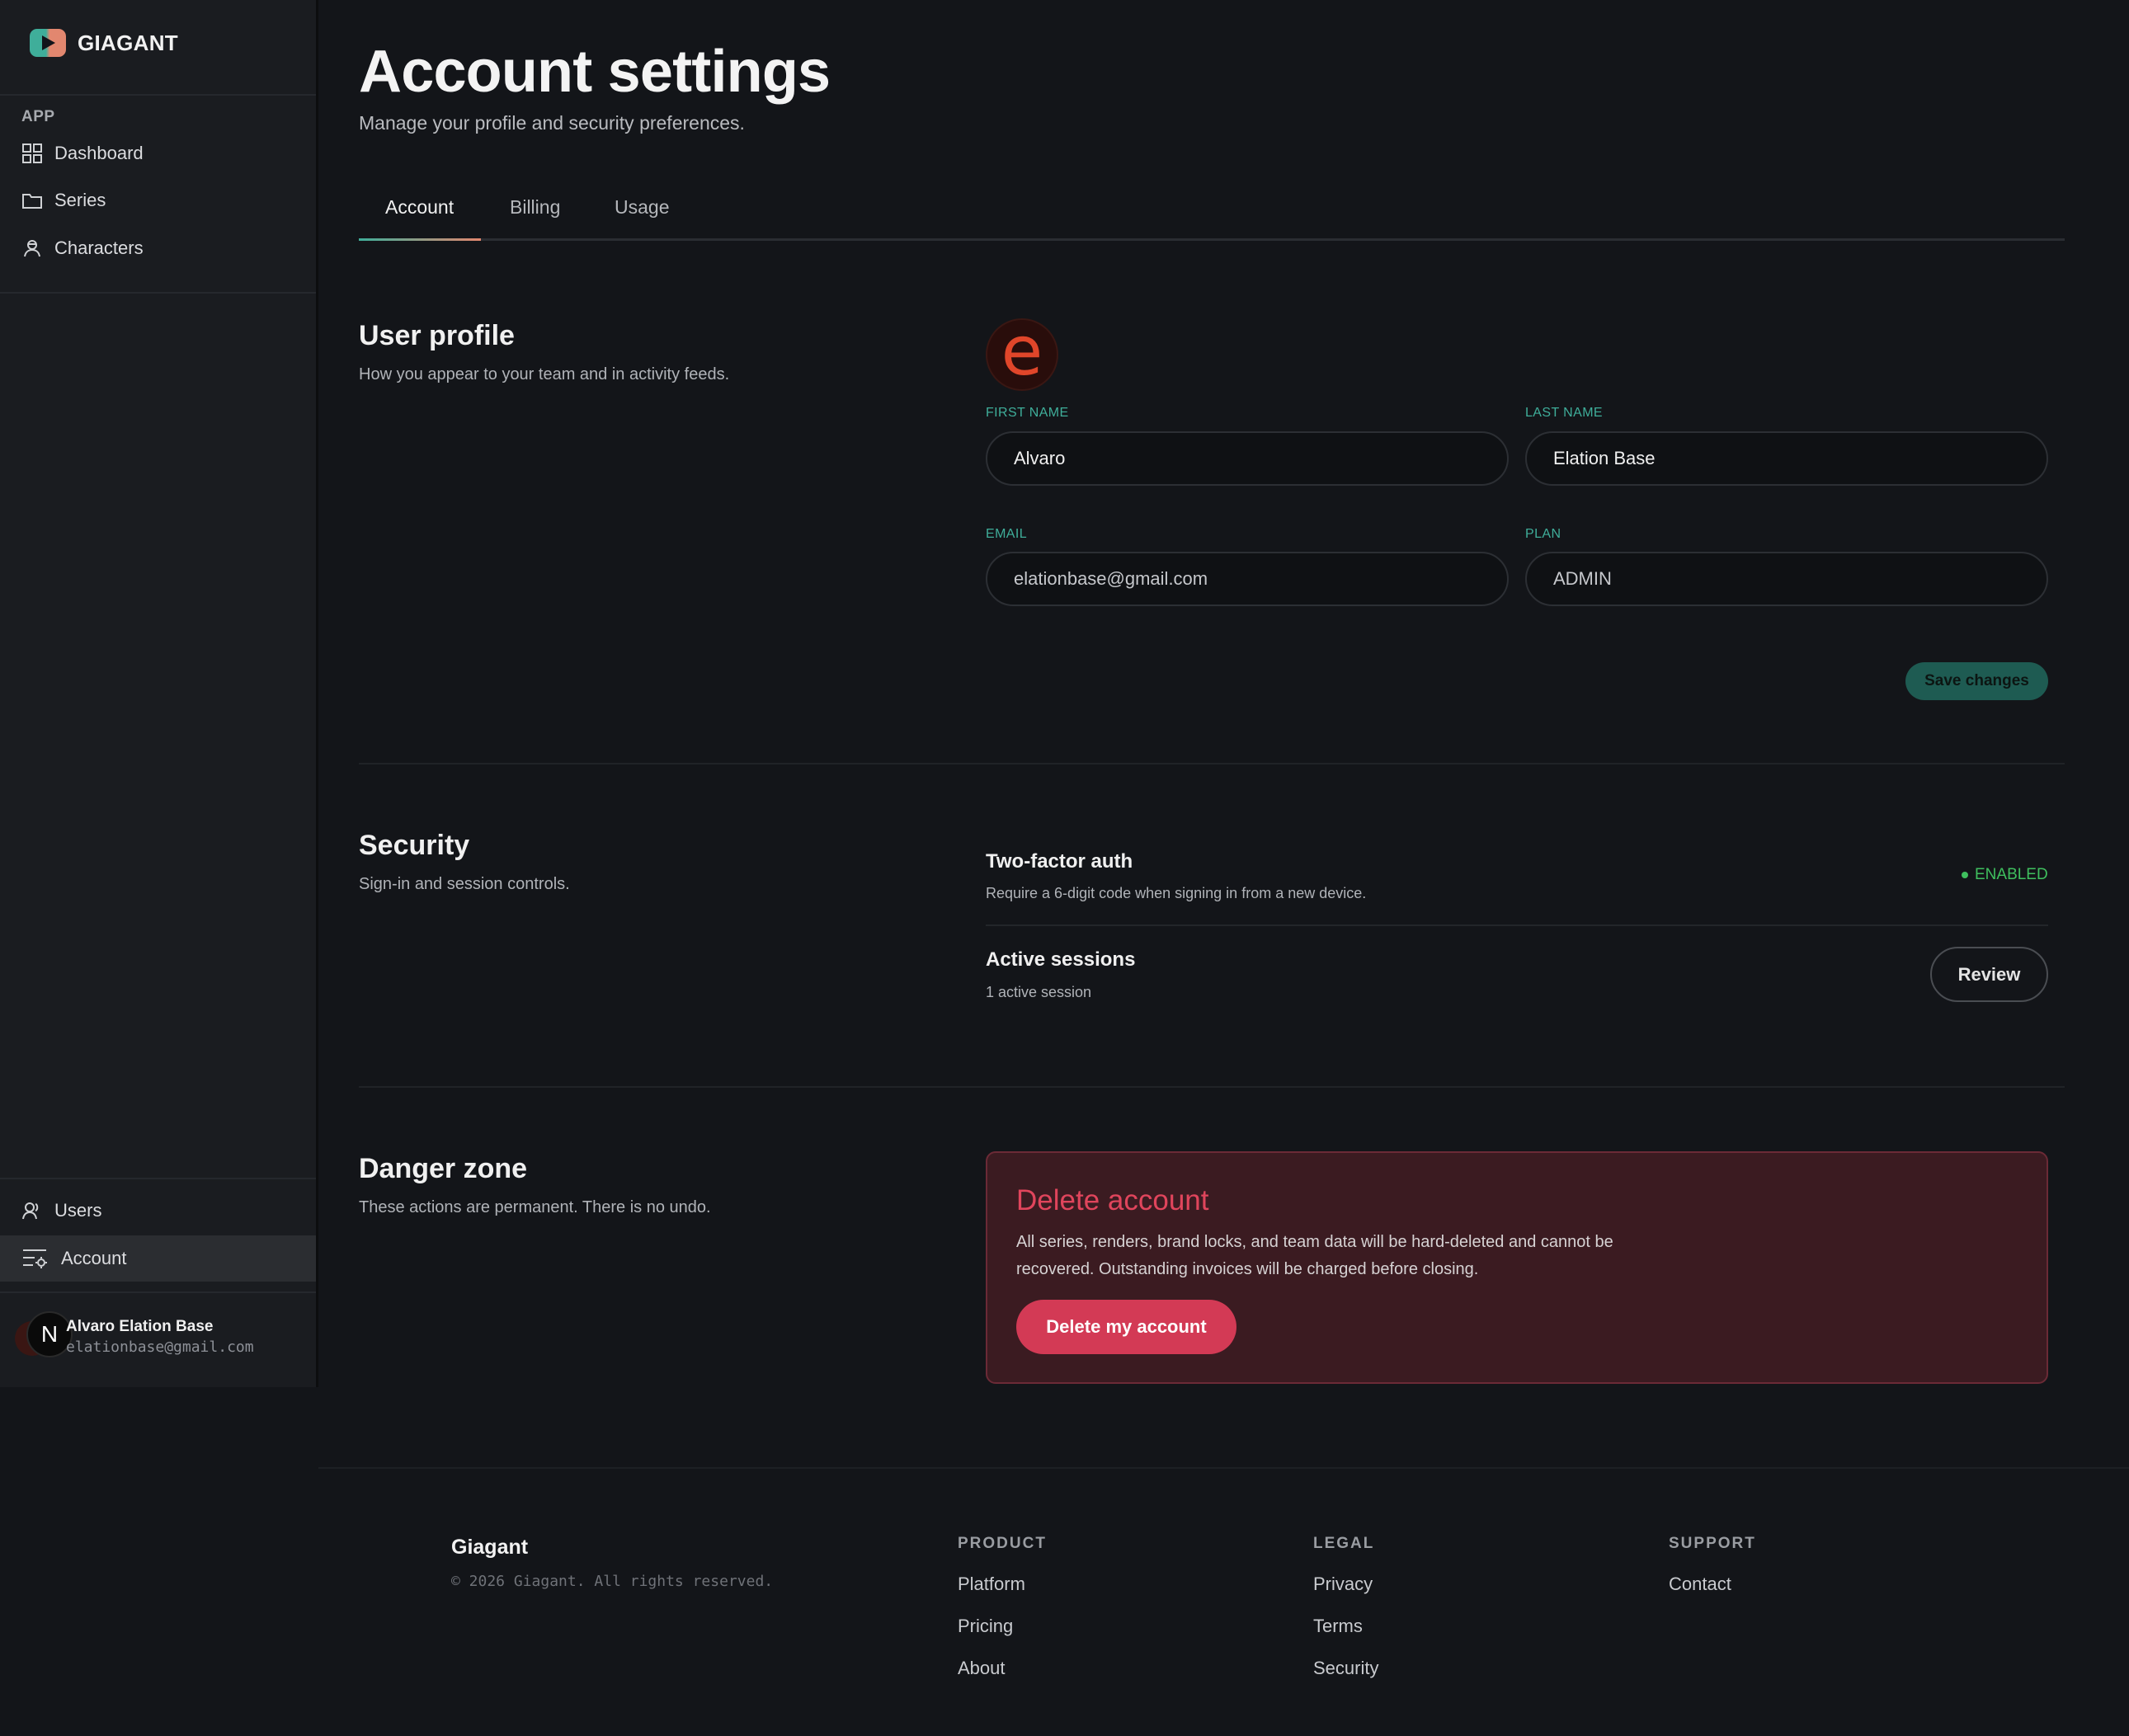 The image size is (2129, 1736). What do you see at coordinates (437, 335) in the screenshot?
I see `section-title-profile: User profile` at bounding box center [437, 335].